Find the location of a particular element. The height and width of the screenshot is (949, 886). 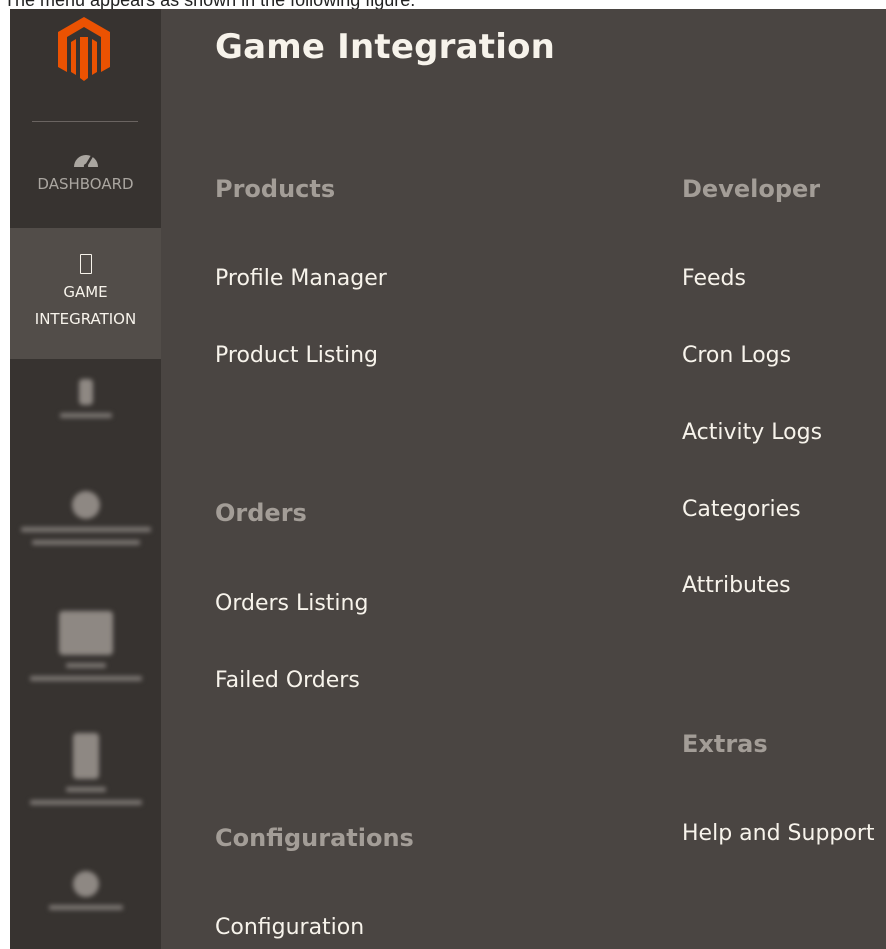

menu-link-configuration: Configuration is located at coordinates (289, 927).